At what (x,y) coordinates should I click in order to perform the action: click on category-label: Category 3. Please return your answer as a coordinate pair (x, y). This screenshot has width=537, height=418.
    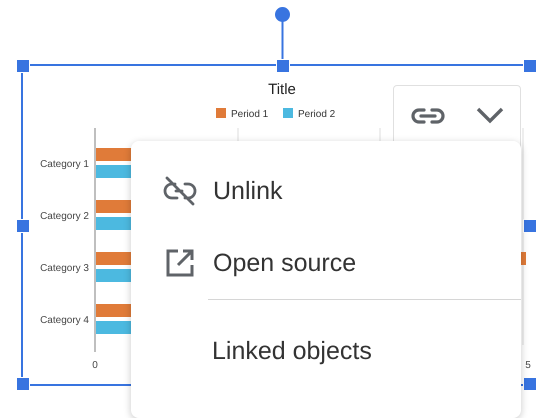
    Looking at the image, I should click on (64, 268).